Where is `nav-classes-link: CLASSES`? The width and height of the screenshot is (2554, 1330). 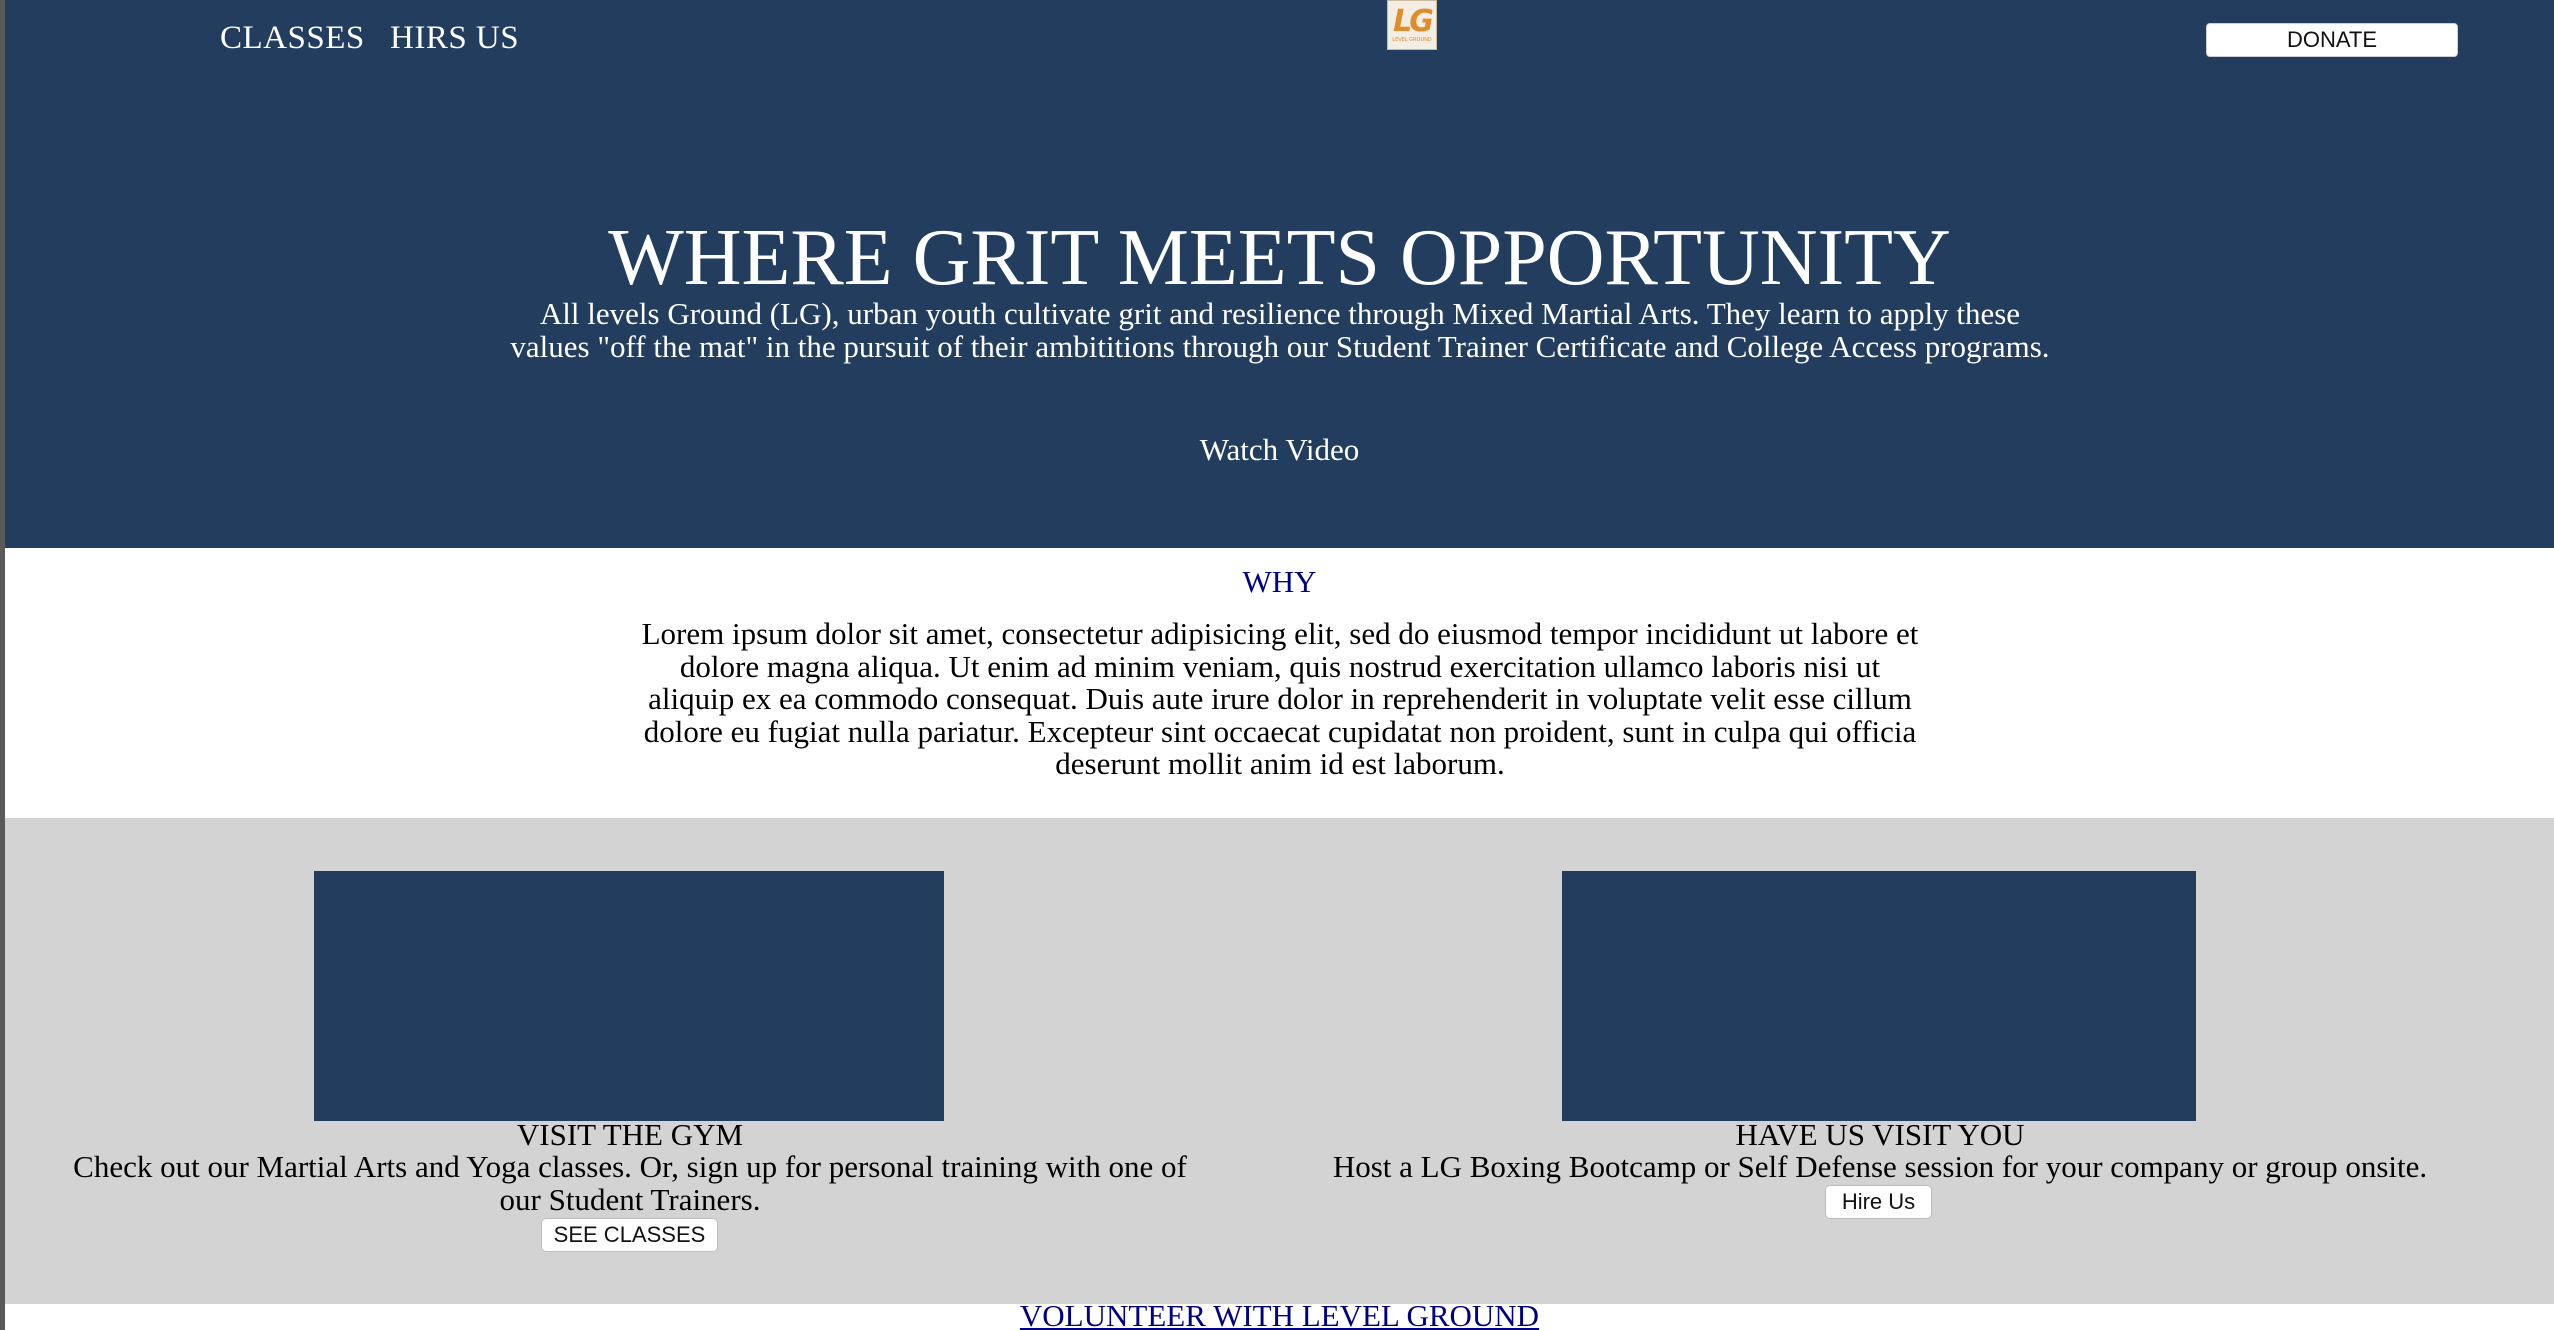 nav-classes-link: CLASSES is located at coordinates (292, 38).